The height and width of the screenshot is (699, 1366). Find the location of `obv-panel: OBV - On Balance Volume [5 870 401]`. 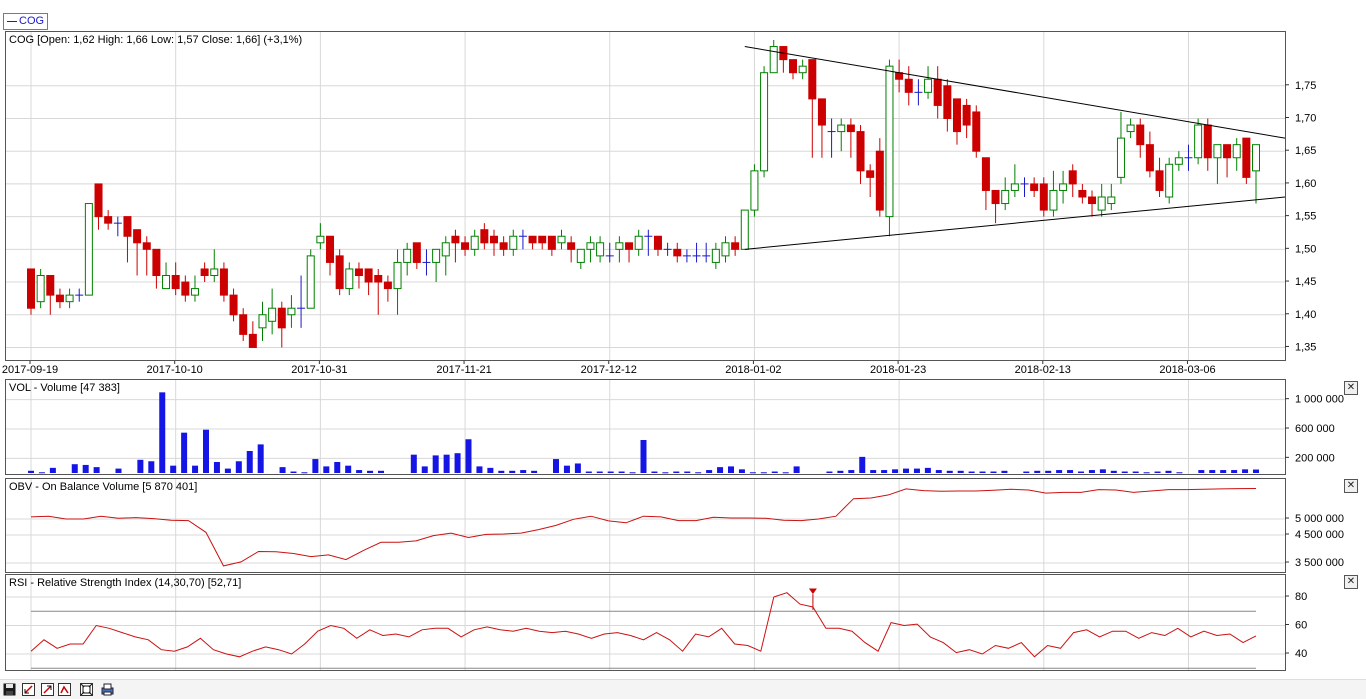

obv-panel: OBV - On Balance Volume [5 870 401] is located at coordinates (645, 525).